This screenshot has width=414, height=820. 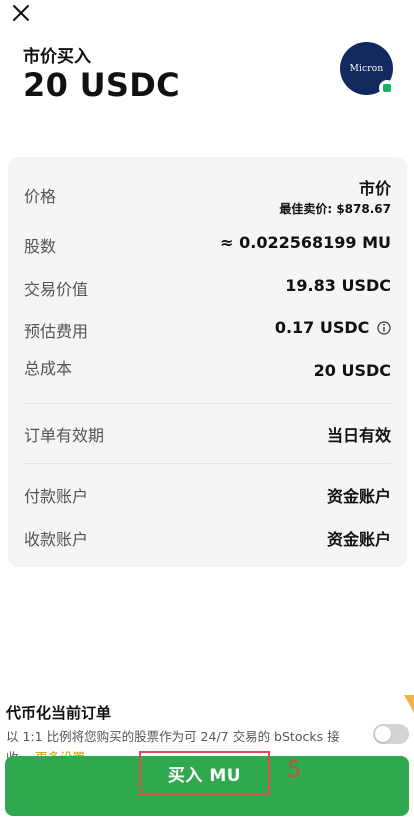 I want to click on total-cost-label: 总成本, so click(x=48, y=368).